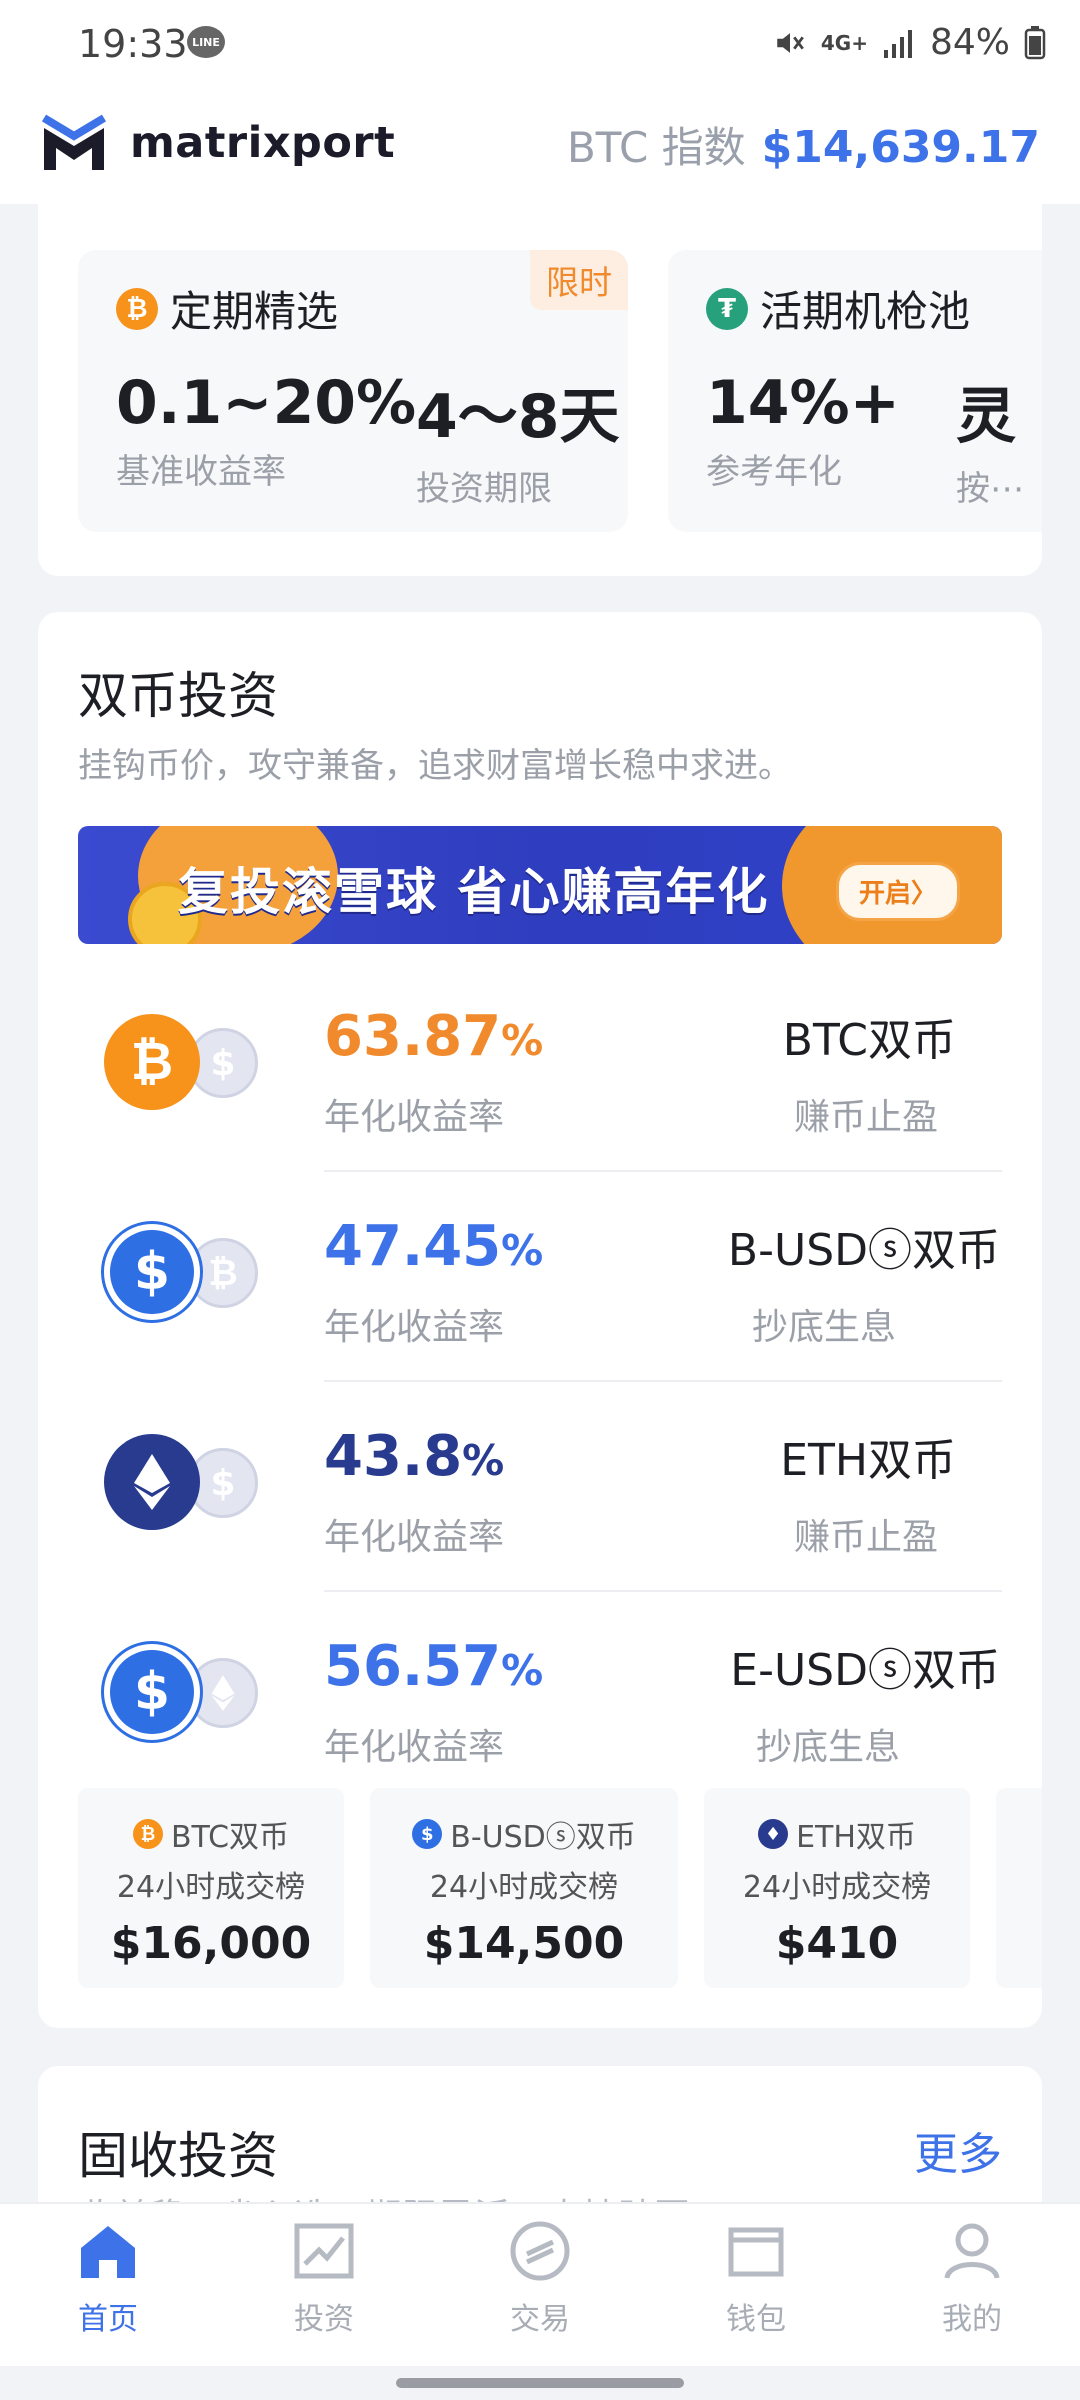  Describe the element at coordinates (178, 696) in the screenshot. I see `section-title: 双币投资` at that location.